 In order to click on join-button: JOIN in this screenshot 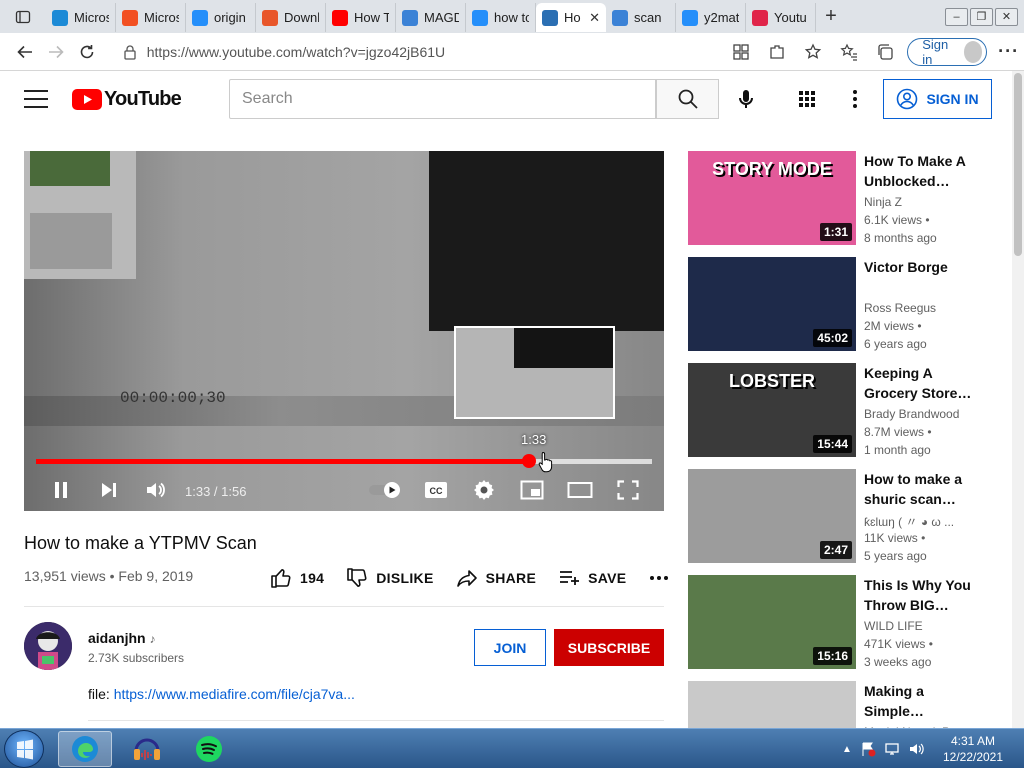, I will do `click(510, 647)`.